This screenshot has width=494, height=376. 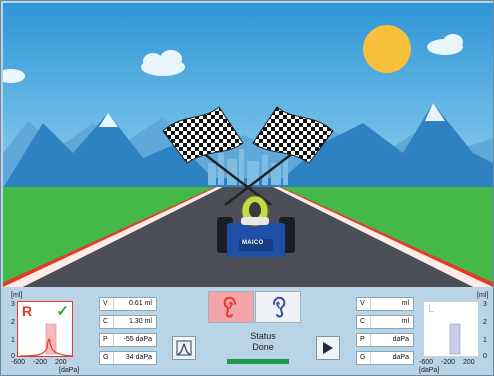 What do you see at coordinates (429, 370) in the screenshot?
I see `left-tymp-x-unit: [daPa]` at bounding box center [429, 370].